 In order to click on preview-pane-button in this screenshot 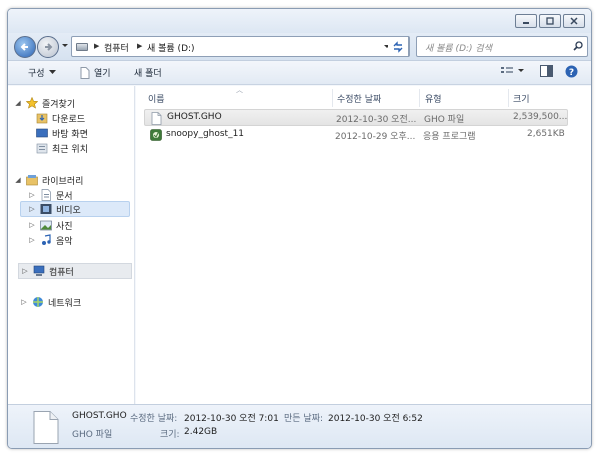, I will do `click(546, 71)`.